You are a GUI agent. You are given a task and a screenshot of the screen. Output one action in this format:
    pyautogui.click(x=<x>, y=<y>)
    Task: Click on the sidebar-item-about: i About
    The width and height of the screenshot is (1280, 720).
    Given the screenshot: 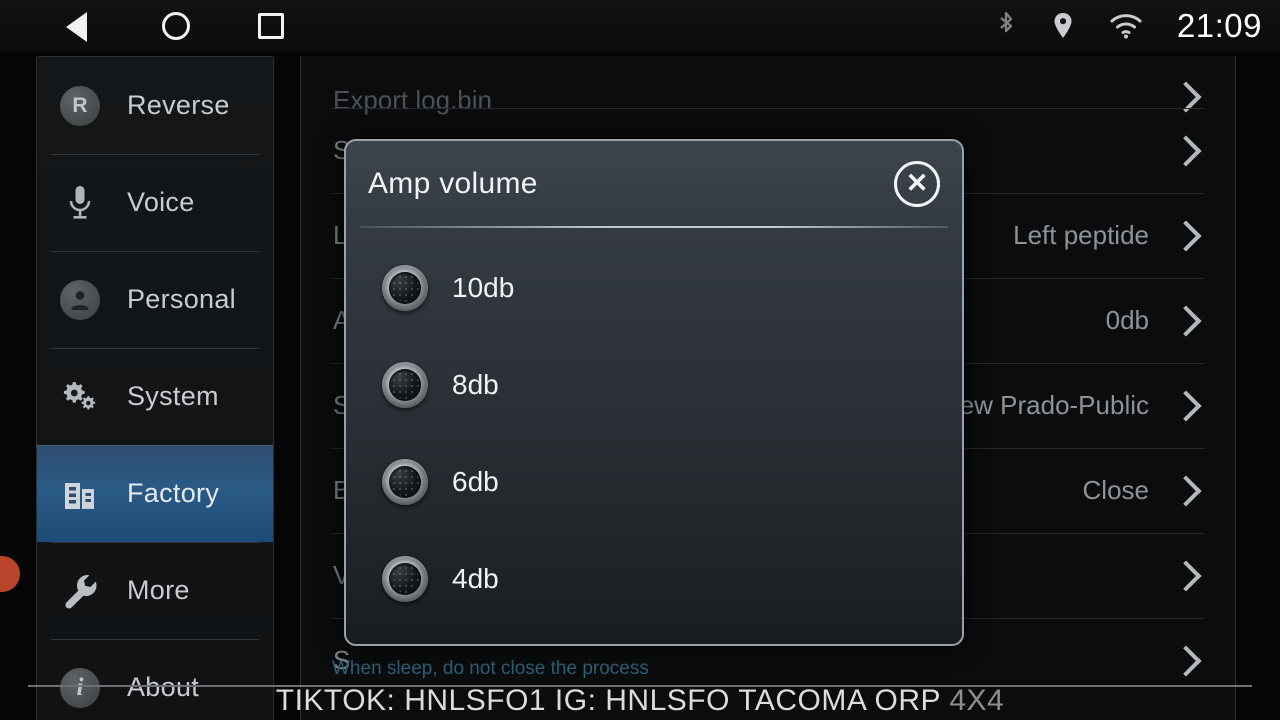 What is the action you would take?
    pyautogui.click(x=155, y=679)
    